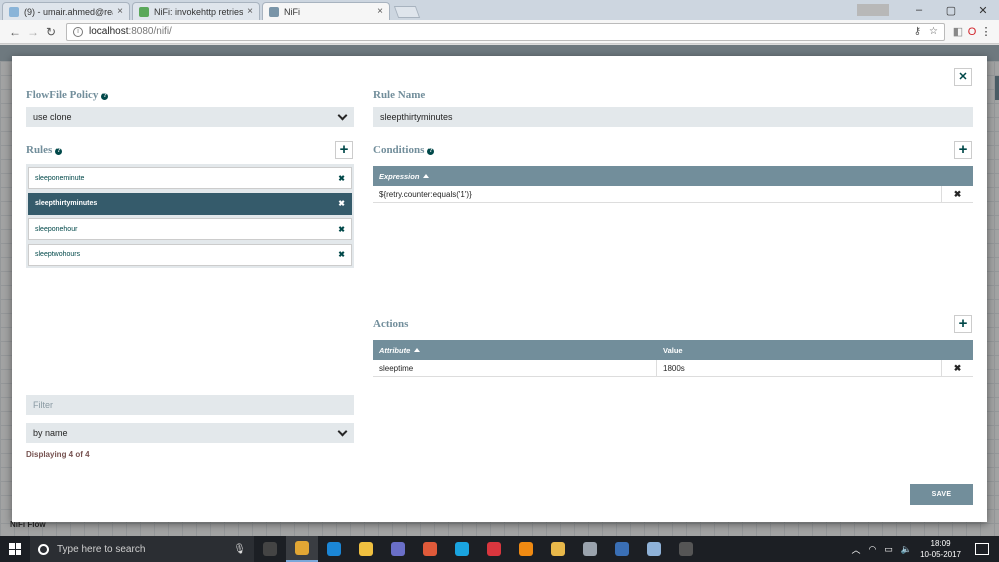 This screenshot has height=562, width=999. I want to click on conditions-title: Conditions, so click(399, 150).